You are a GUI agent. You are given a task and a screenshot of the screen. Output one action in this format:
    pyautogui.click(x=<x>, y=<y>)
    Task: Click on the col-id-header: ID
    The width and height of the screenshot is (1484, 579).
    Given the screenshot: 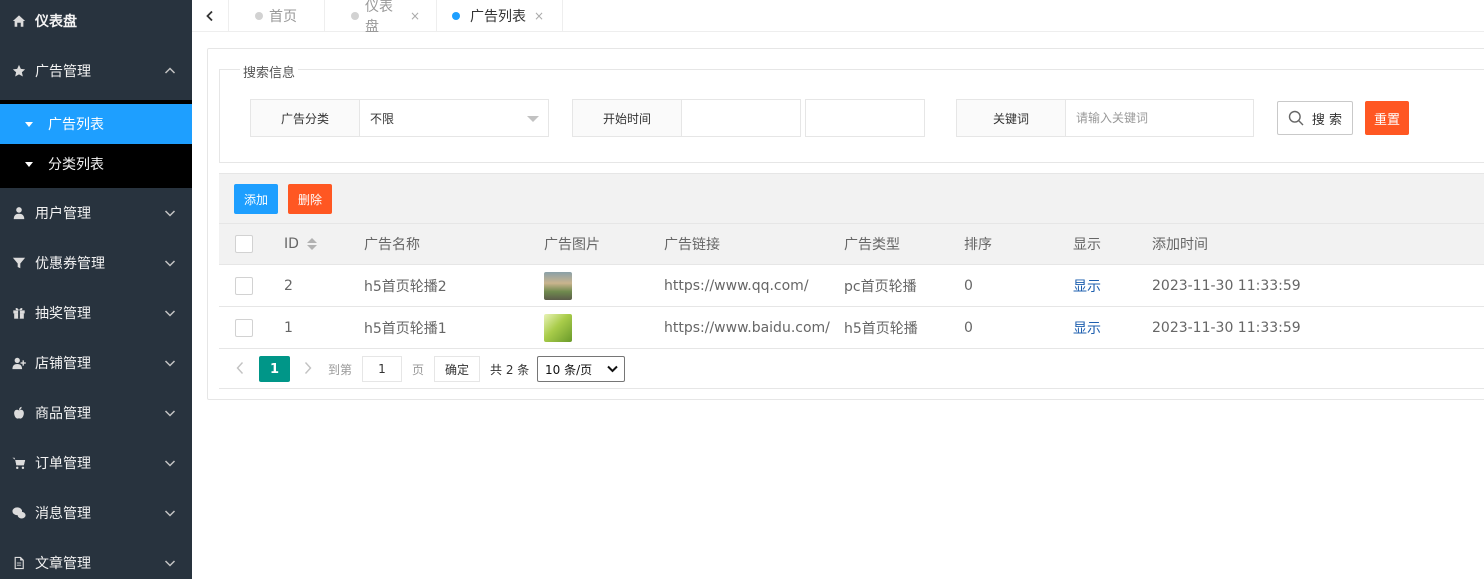 What is the action you would take?
    pyautogui.click(x=300, y=244)
    